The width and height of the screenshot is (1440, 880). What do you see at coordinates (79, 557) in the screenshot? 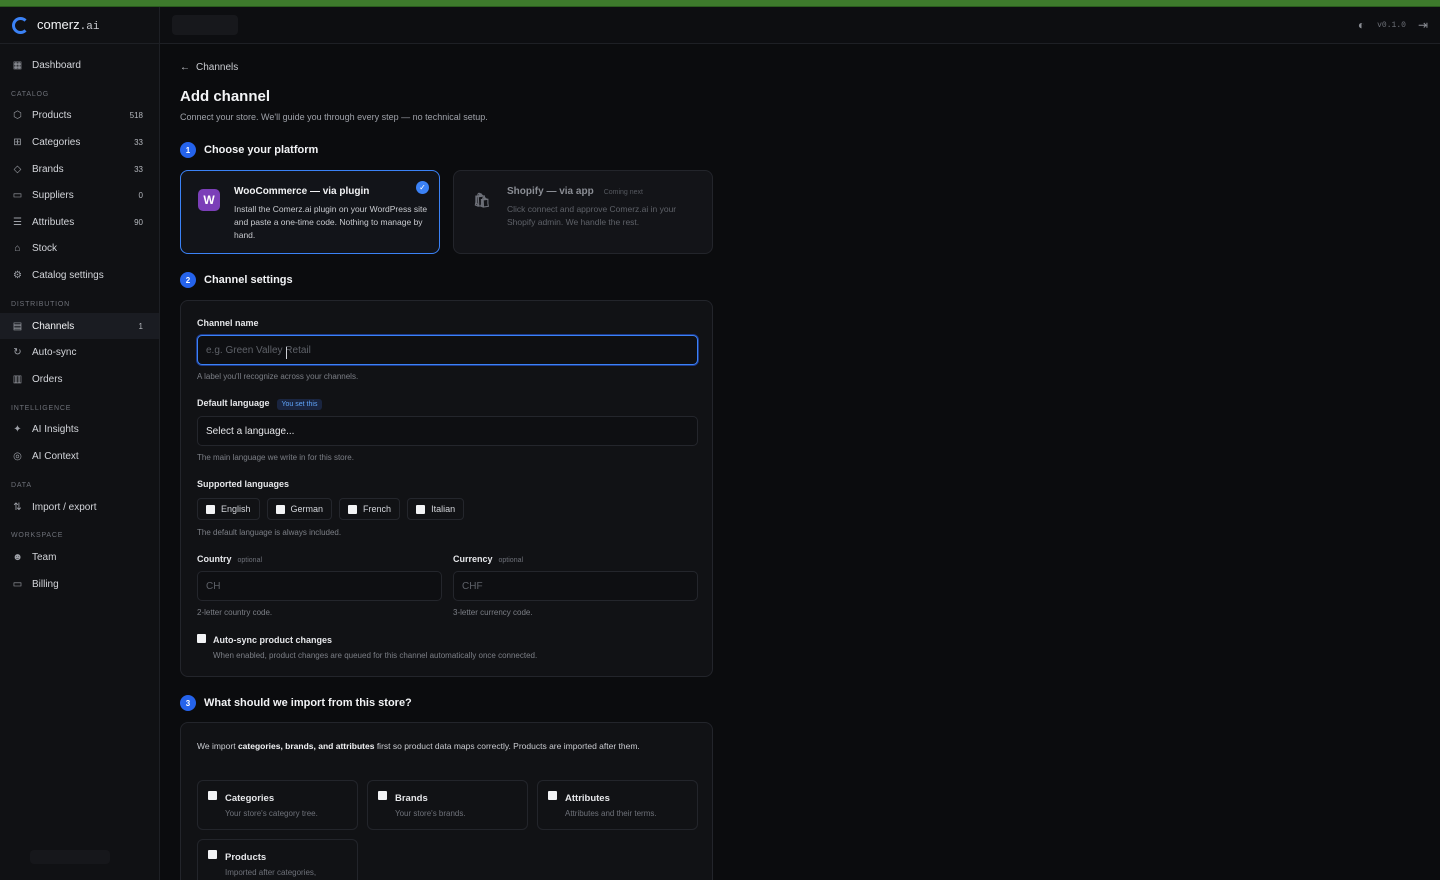
I see `sidebar-item-team: ☻ Team` at bounding box center [79, 557].